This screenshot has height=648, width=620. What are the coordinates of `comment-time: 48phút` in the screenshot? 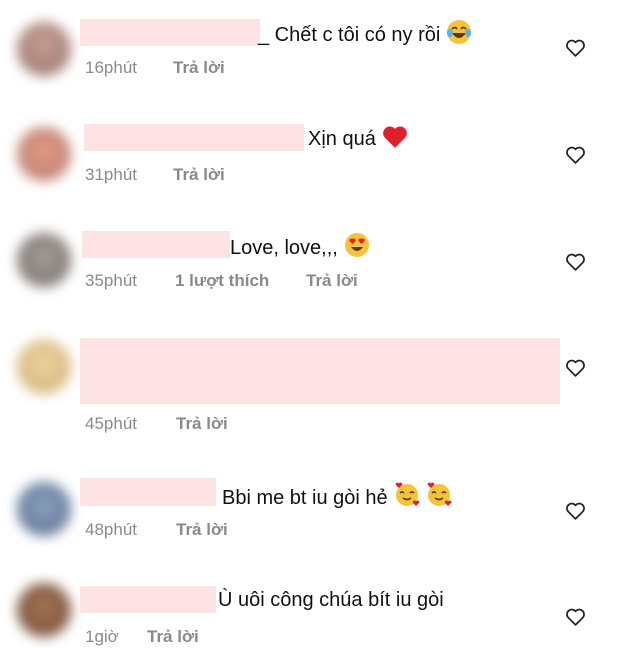 It's located at (111, 529).